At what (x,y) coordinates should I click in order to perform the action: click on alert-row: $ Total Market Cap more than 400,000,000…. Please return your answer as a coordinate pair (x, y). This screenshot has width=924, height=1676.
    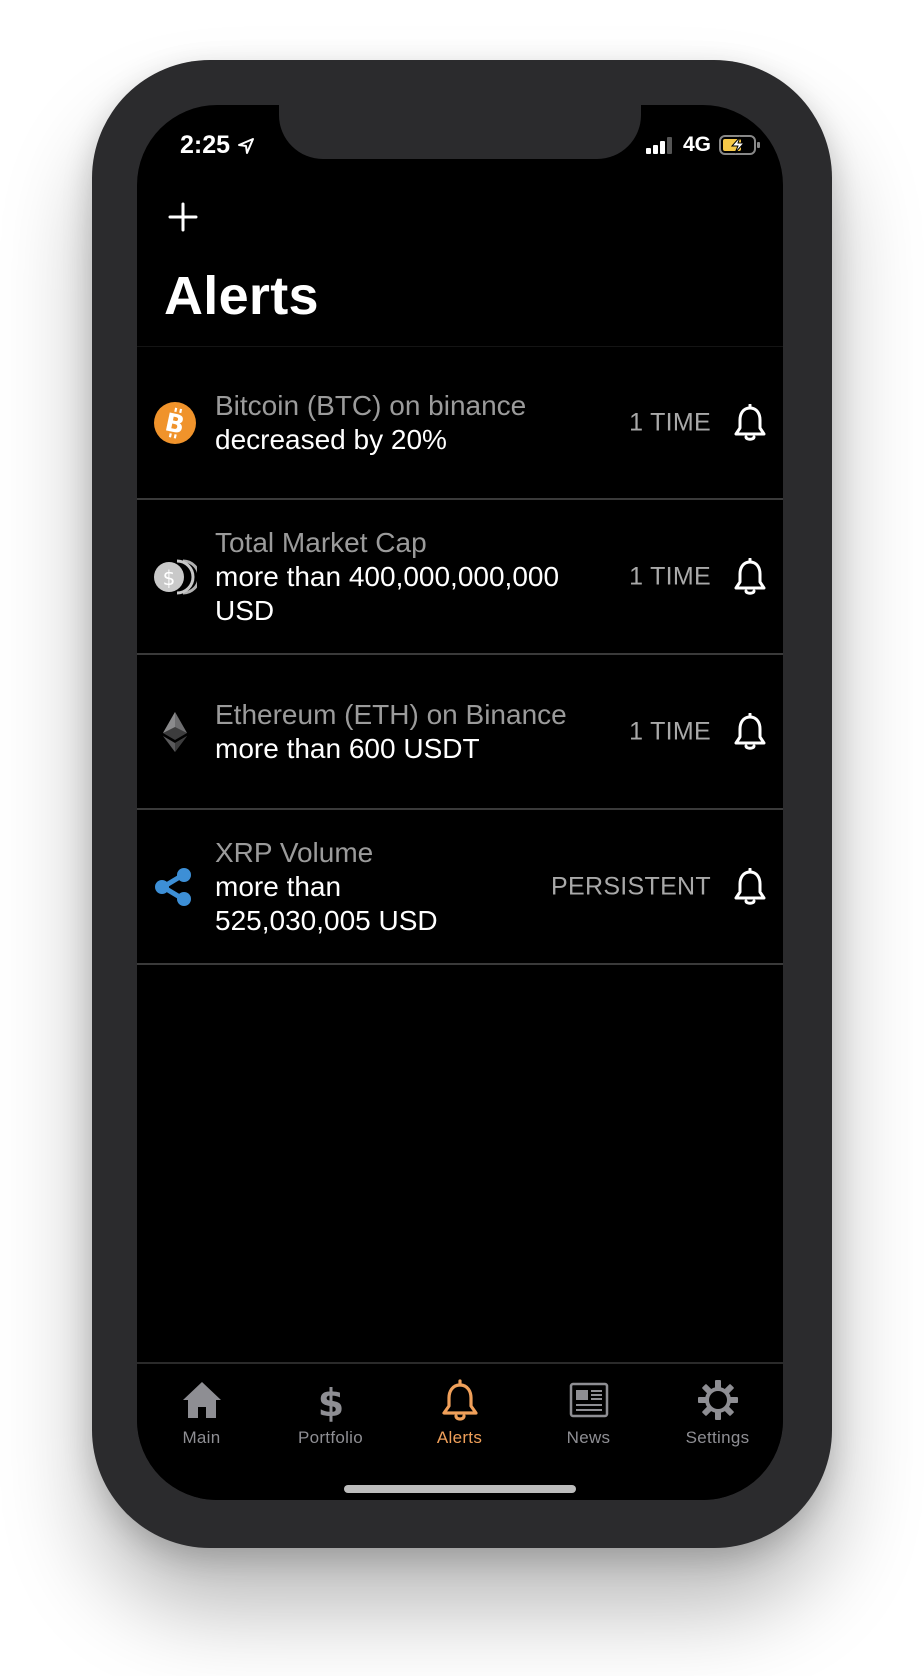
    Looking at the image, I should click on (460, 577).